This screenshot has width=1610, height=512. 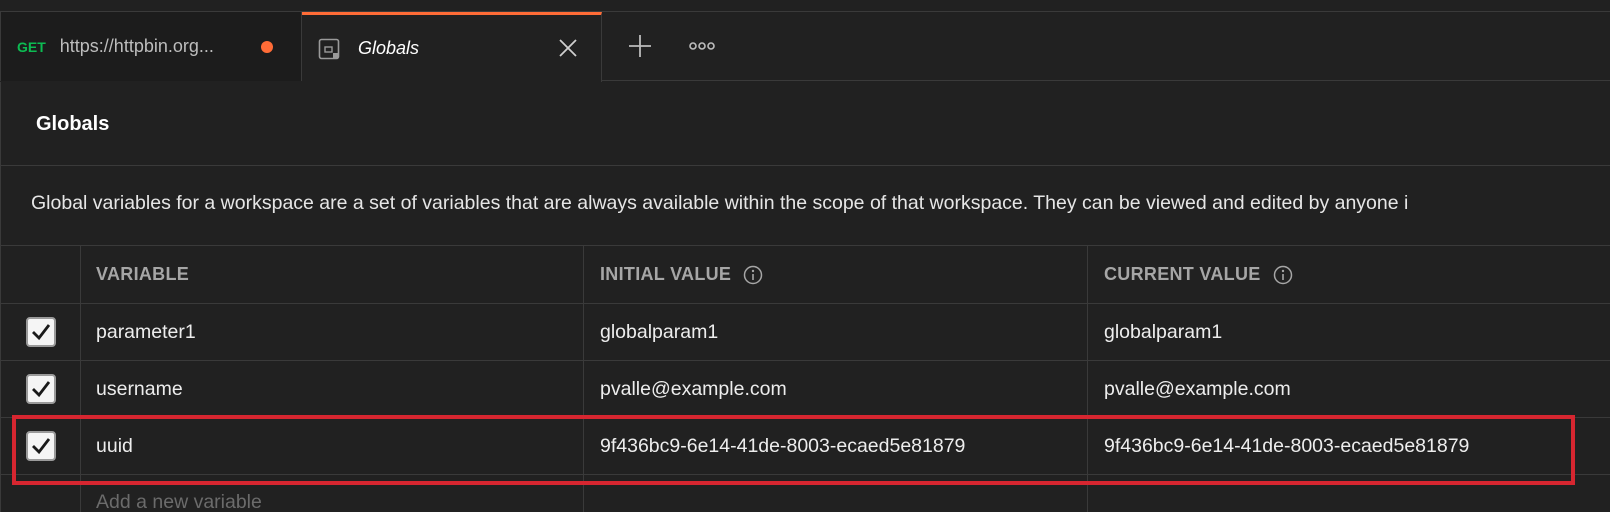 What do you see at coordinates (836, 493) in the screenshot?
I see `new-initial-value-input` at bounding box center [836, 493].